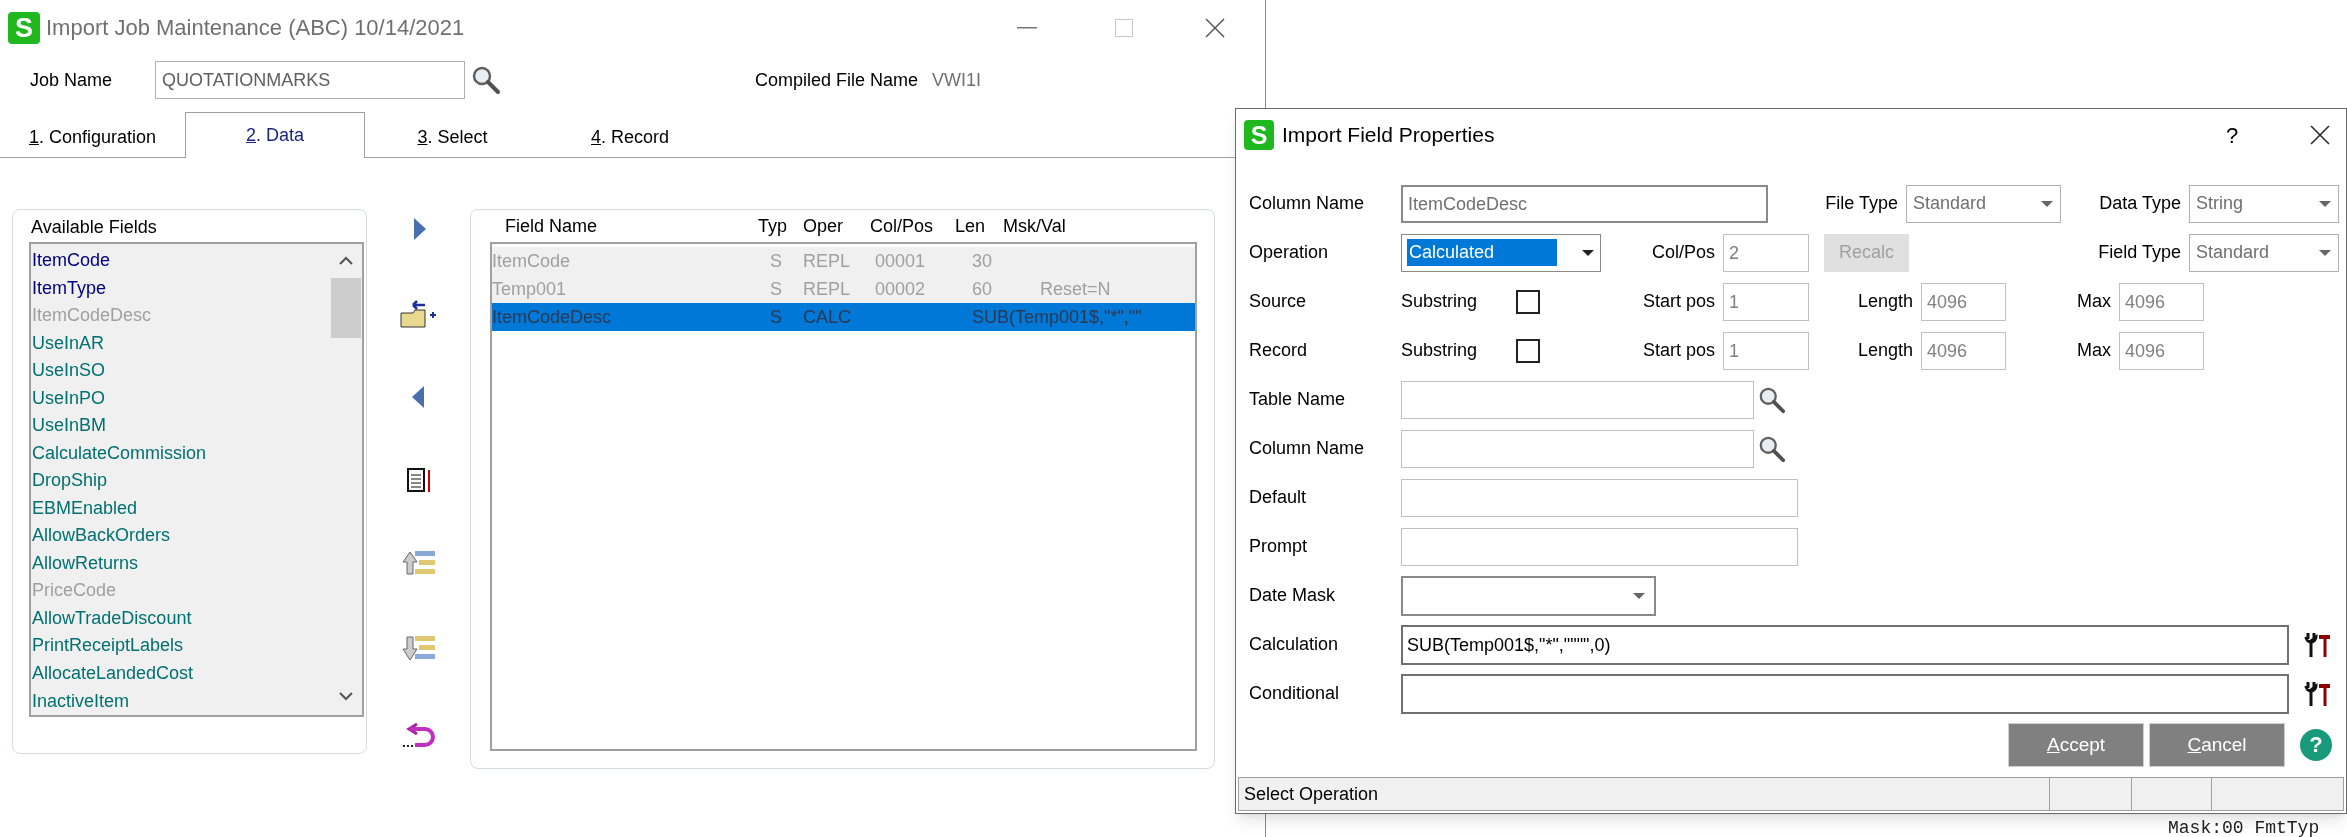 Image resolution: width=2347 pixels, height=837 pixels. Describe the element at coordinates (1278, 497) in the screenshot. I see `field-label: Default` at that location.